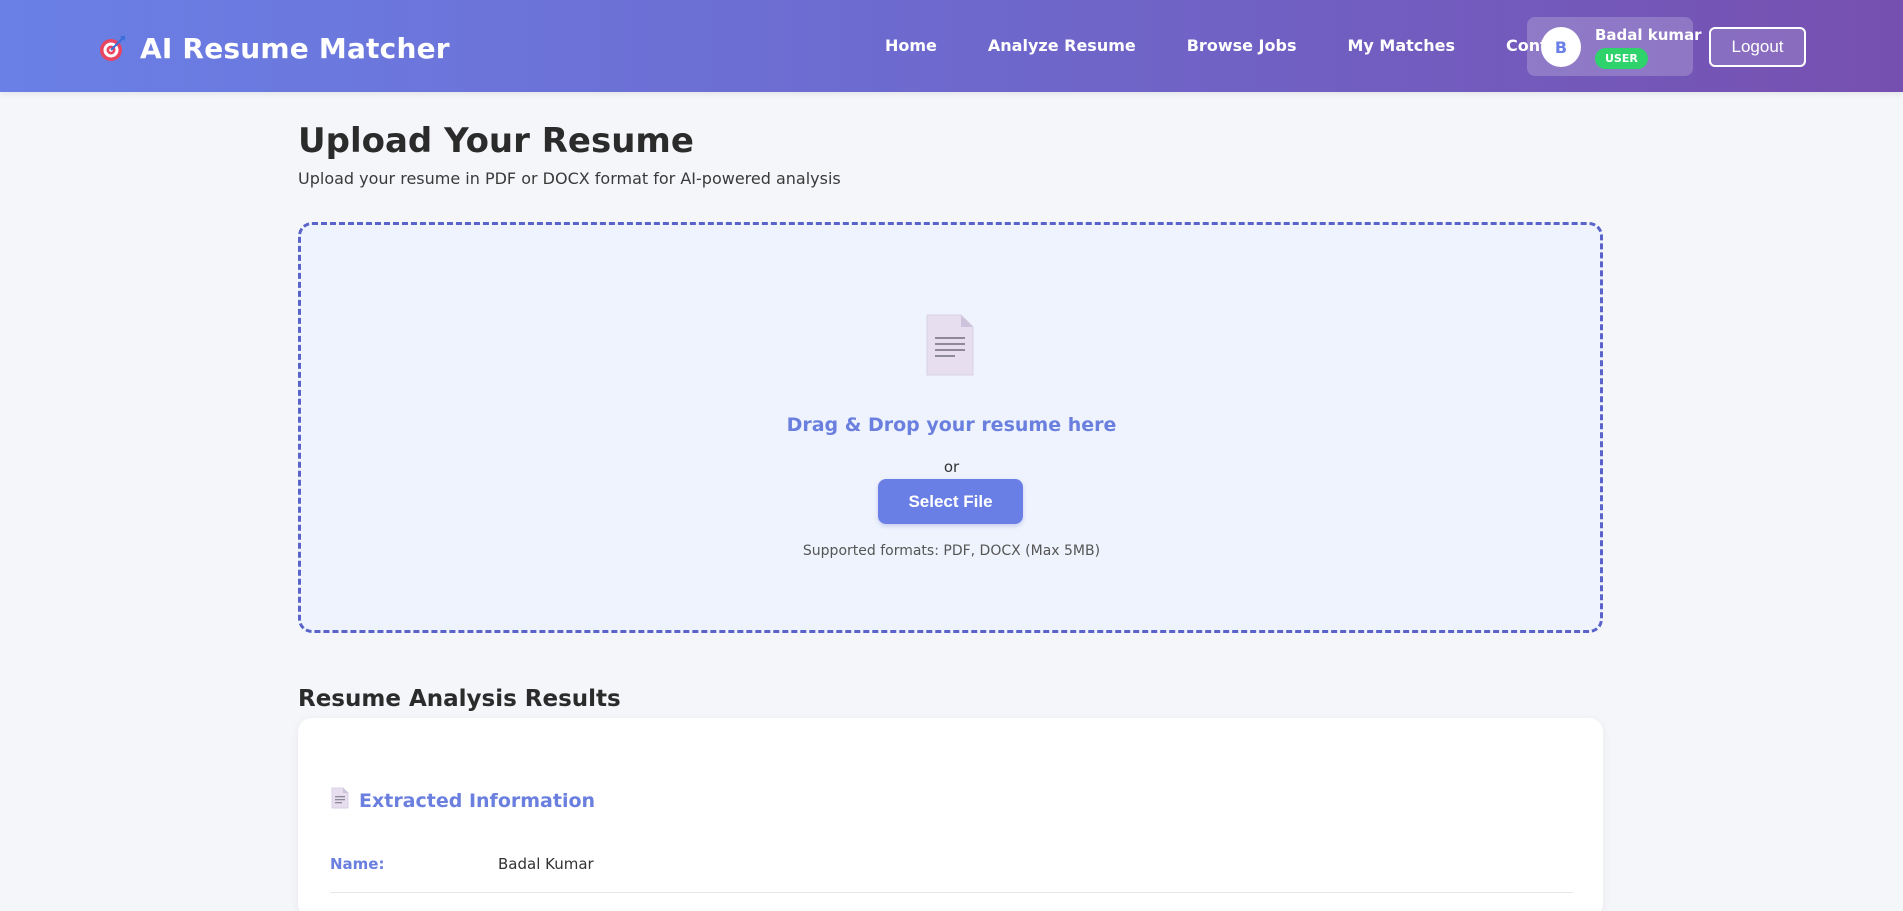 This screenshot has height=911, width=1903. What do you see at coordinates (357, 864) in the screenshot?
I see `name-label: Name:` at bounding box center [357, 864].